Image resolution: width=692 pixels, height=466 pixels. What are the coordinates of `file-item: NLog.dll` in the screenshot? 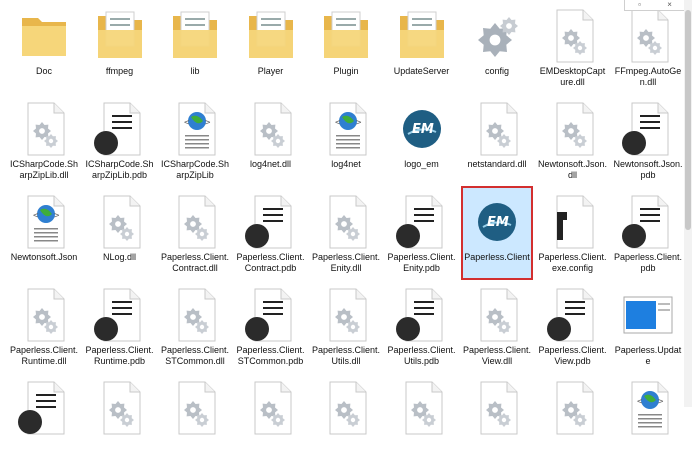 It's located at (120, 233).